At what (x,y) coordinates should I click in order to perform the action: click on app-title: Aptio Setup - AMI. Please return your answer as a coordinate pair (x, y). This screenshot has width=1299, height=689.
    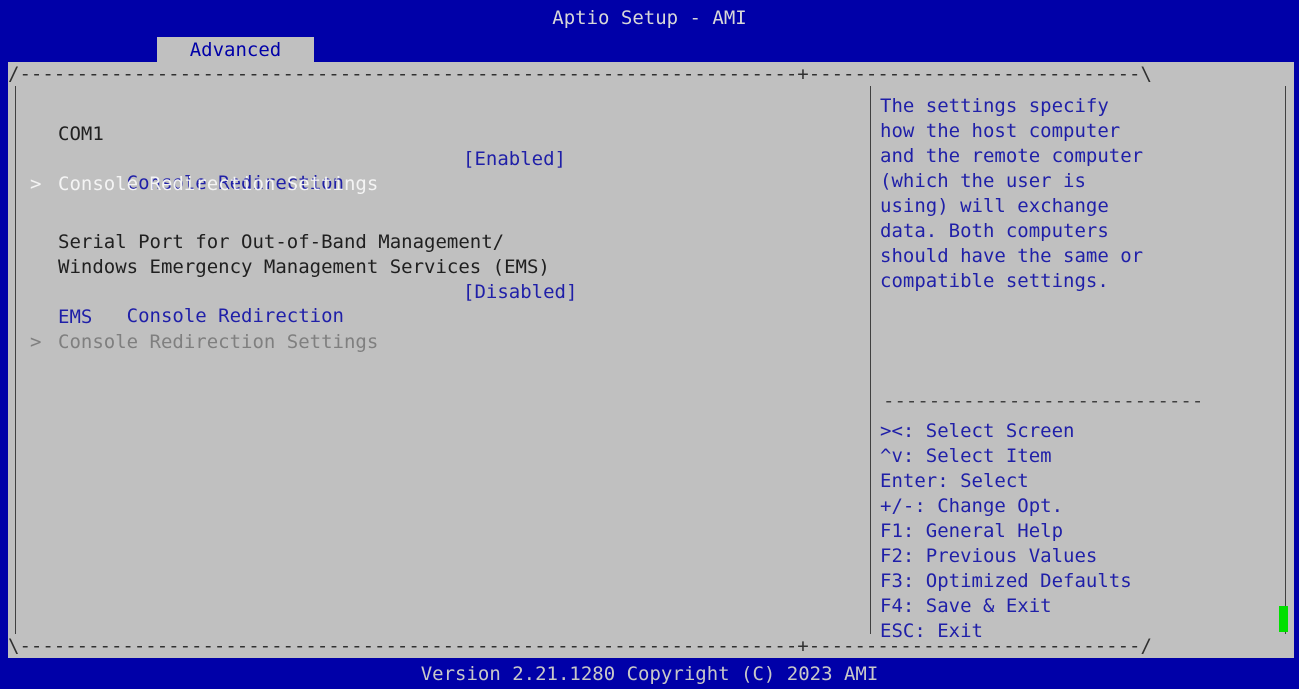
    Looking at the image, I should click on (649, 18).